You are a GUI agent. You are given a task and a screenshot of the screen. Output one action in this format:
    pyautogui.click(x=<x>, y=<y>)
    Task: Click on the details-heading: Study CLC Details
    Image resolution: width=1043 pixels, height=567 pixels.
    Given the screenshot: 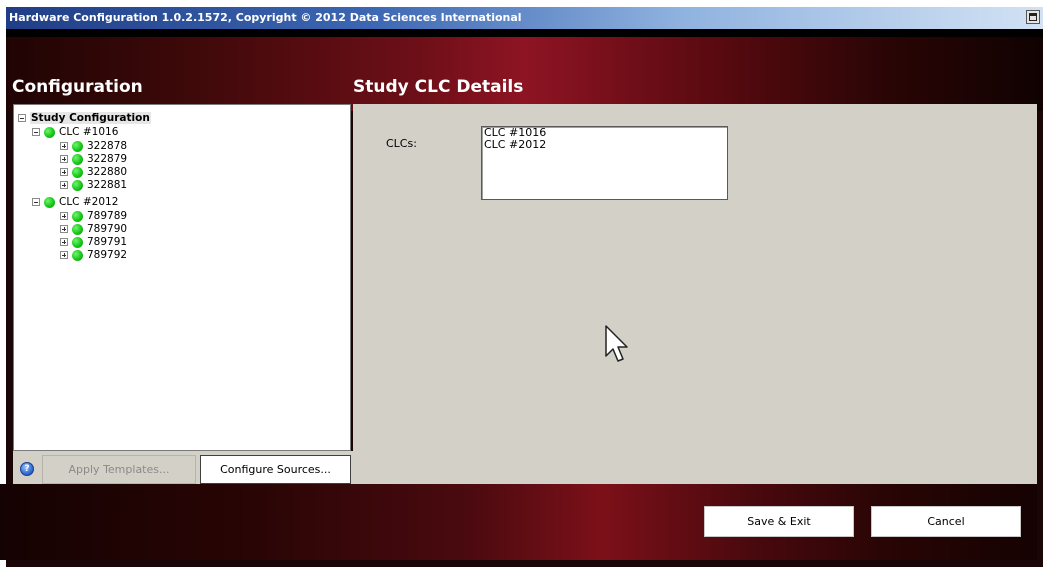 What is the action you would take?
    pyautogui.click(x=438, y=87)
    